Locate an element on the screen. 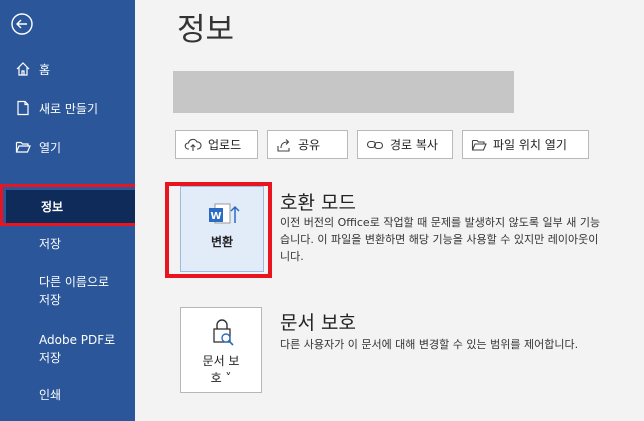 The image size is (644, 421). sidebar-item-open: 열기 is located at coordinates (67, 147).